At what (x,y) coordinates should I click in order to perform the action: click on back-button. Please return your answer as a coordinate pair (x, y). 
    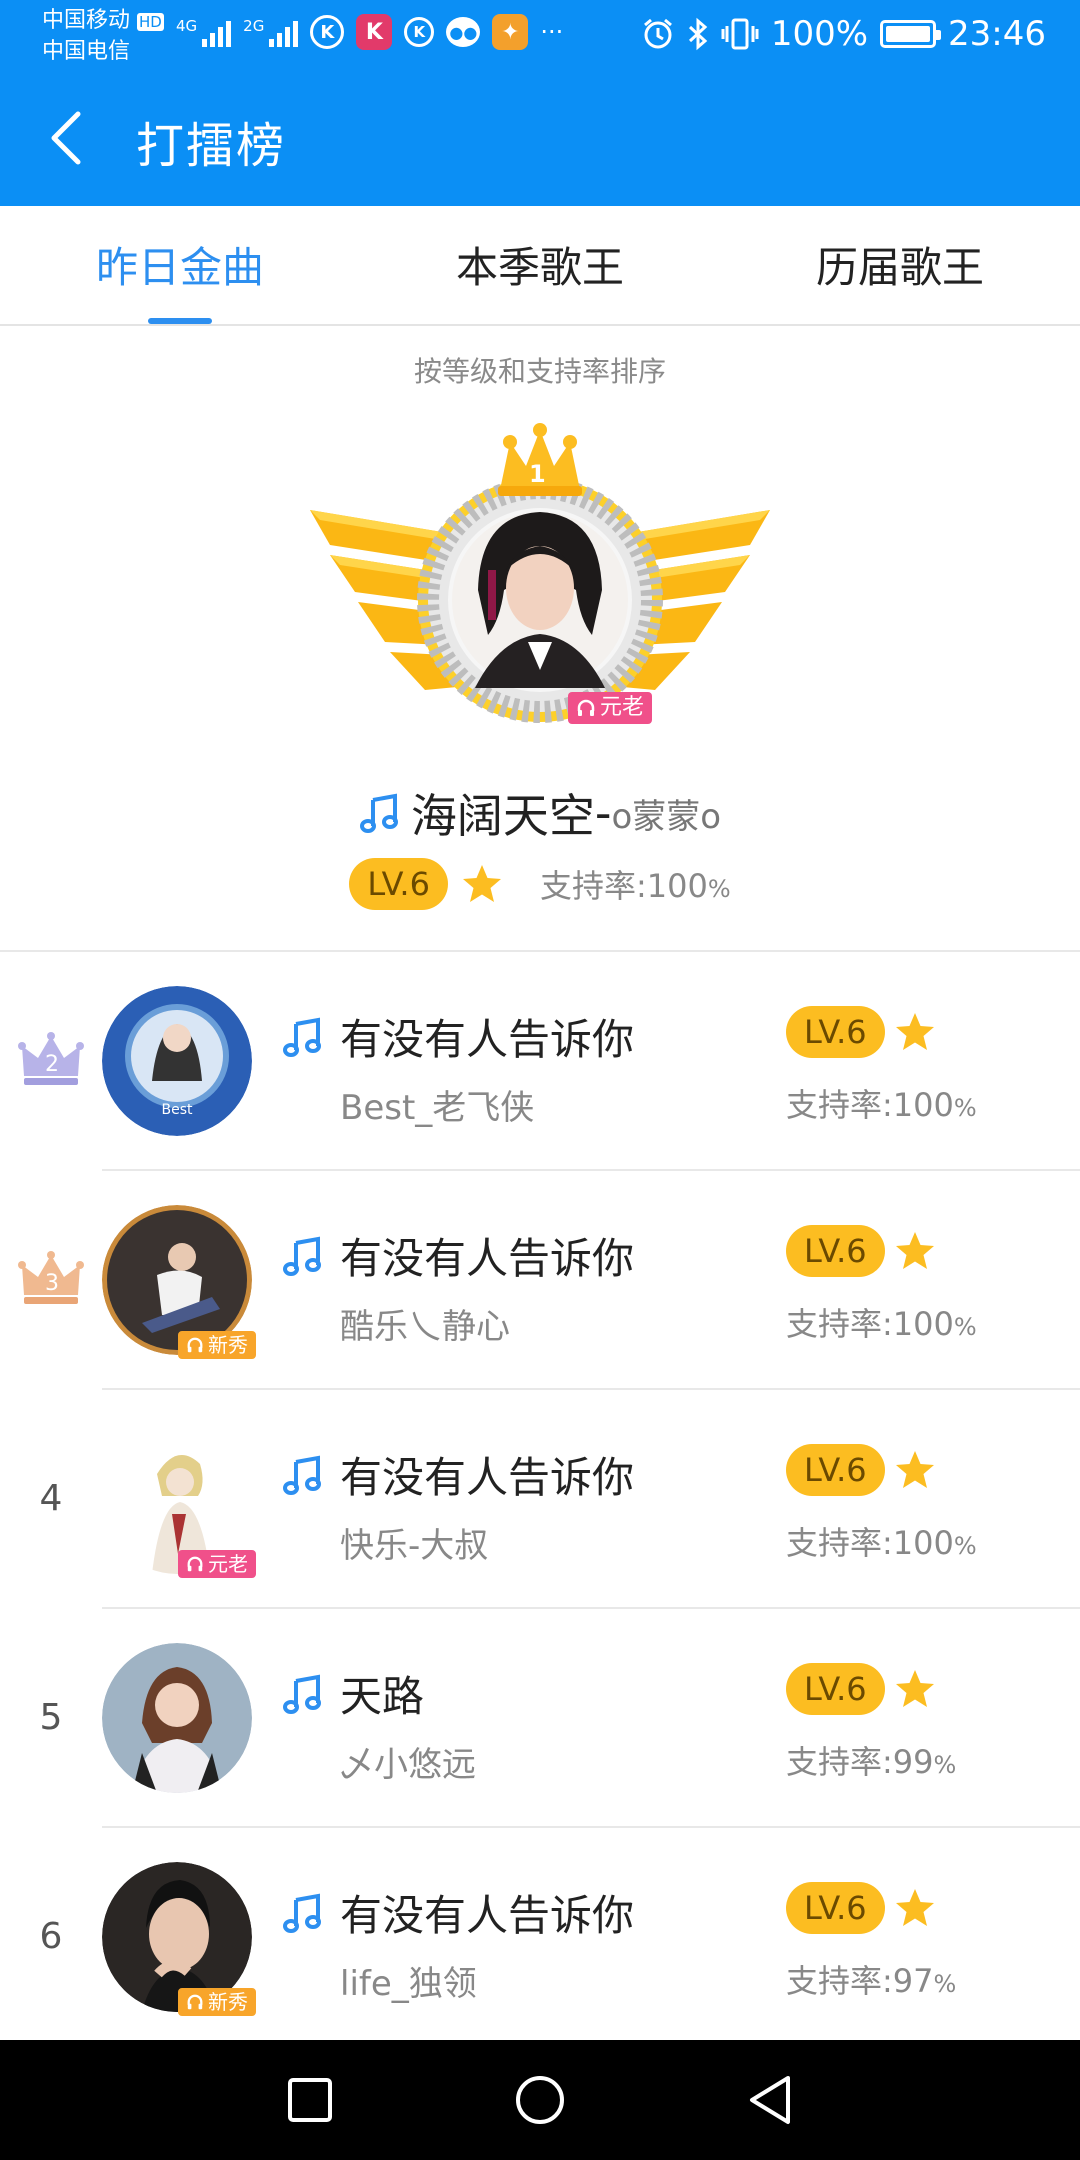
    Looking at the image, I should click on (66, 138).